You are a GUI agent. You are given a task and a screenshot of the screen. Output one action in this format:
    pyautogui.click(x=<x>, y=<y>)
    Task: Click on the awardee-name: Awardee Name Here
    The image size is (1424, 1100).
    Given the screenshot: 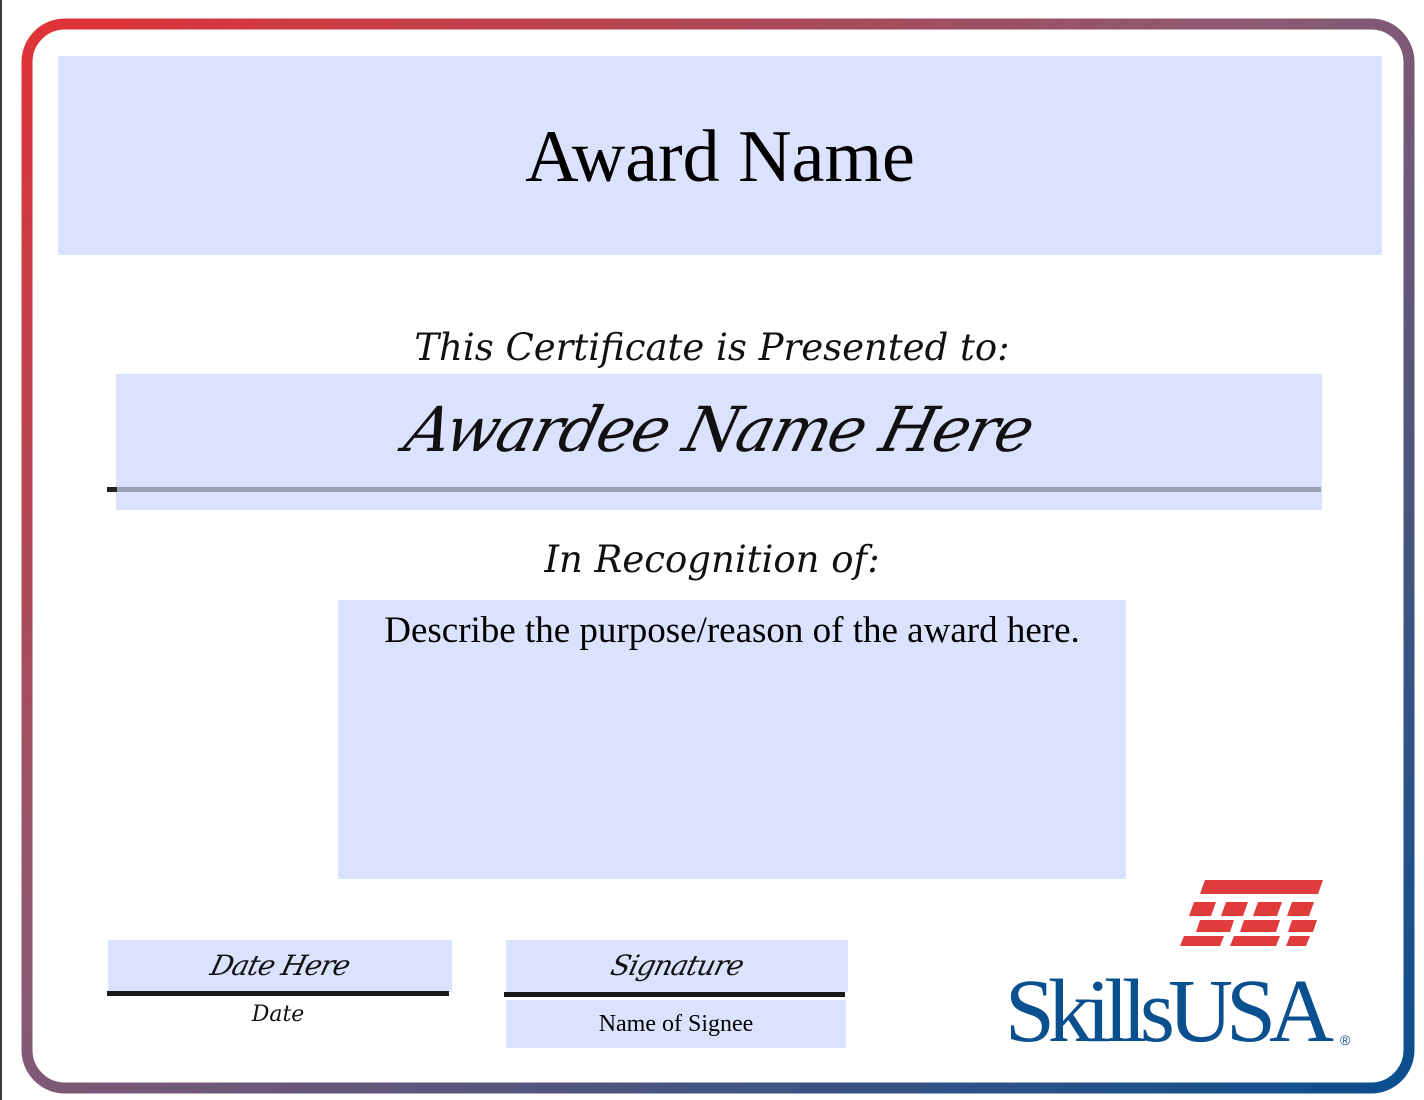 What is the action you would take?
    pyautogui.click(x=719, y=429)
    